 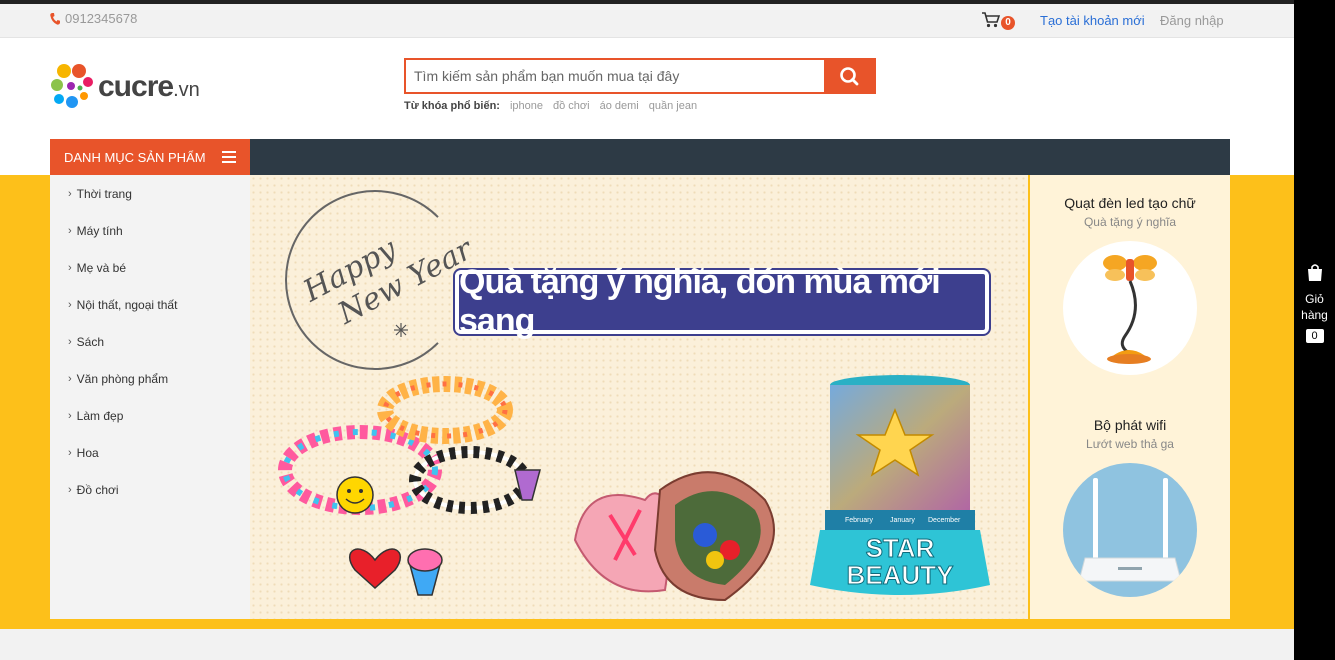 What do you see at coordinates (1130, 203) in the screenshot?
I see `product-name: Quạt đèn led tạo chữ` at bounding box center [1130, 203].